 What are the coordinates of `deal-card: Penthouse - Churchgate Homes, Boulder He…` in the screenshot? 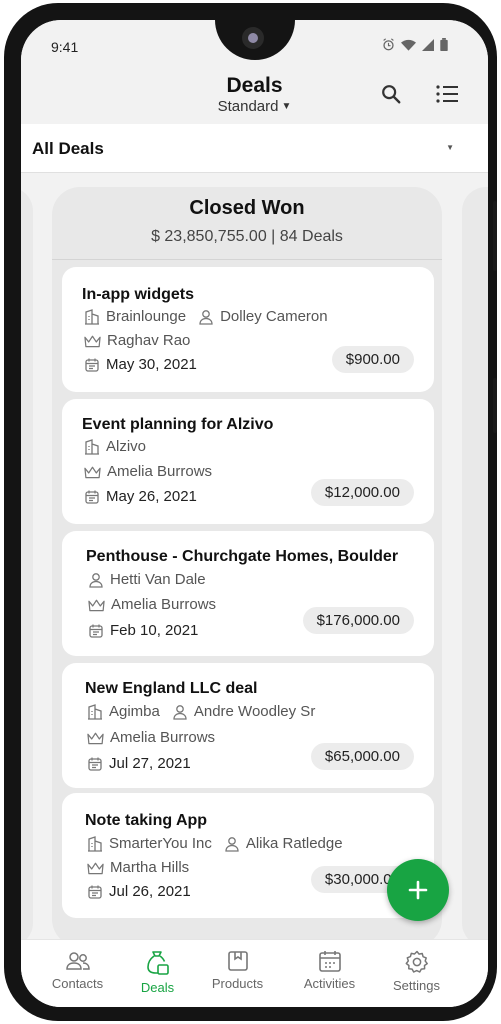 It's located at (248, 593).